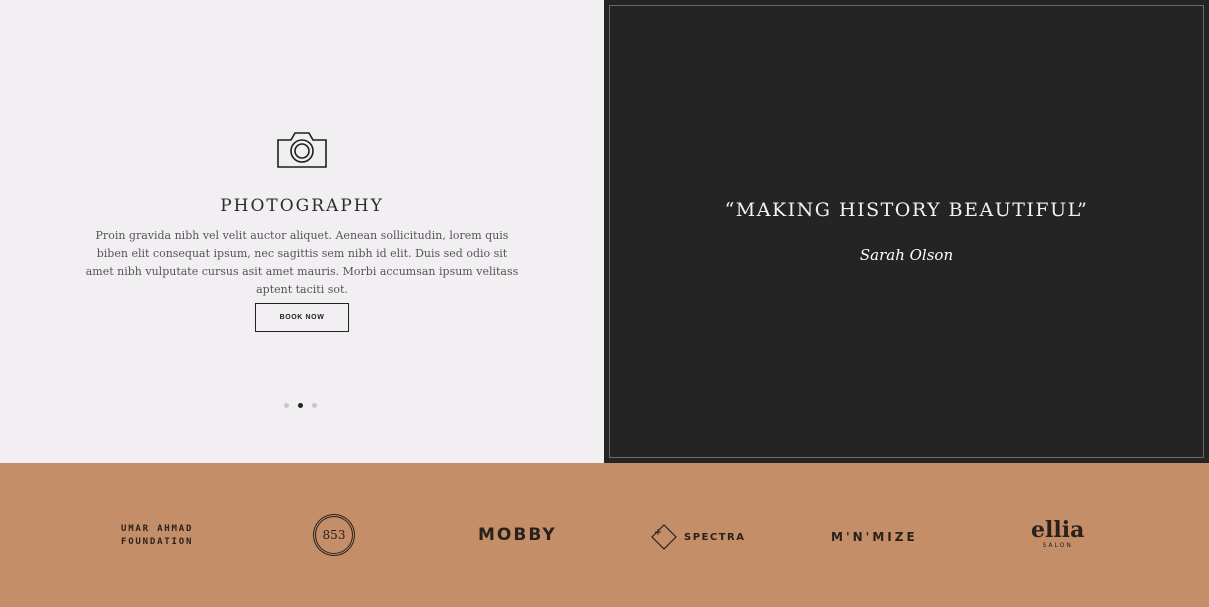  I want to click on logo-spectra-text: SPECTRA, so click(715, 537).